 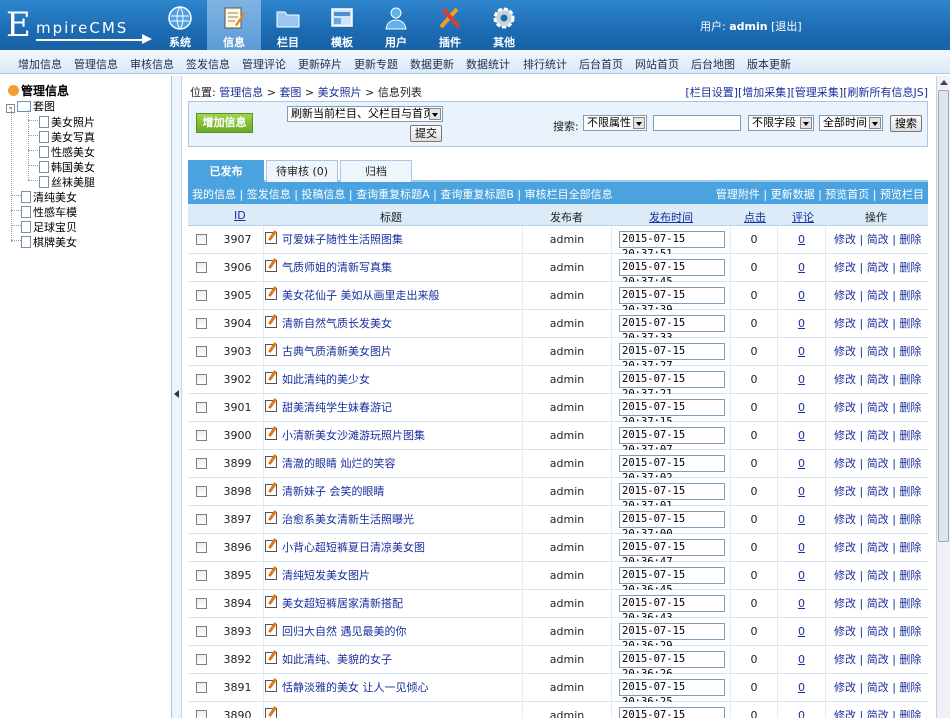 What do you see at coordinates (817, 92) in the screenshot?
I see `manage-collect-link: [管理采集]` at bounding box center [817, 92].